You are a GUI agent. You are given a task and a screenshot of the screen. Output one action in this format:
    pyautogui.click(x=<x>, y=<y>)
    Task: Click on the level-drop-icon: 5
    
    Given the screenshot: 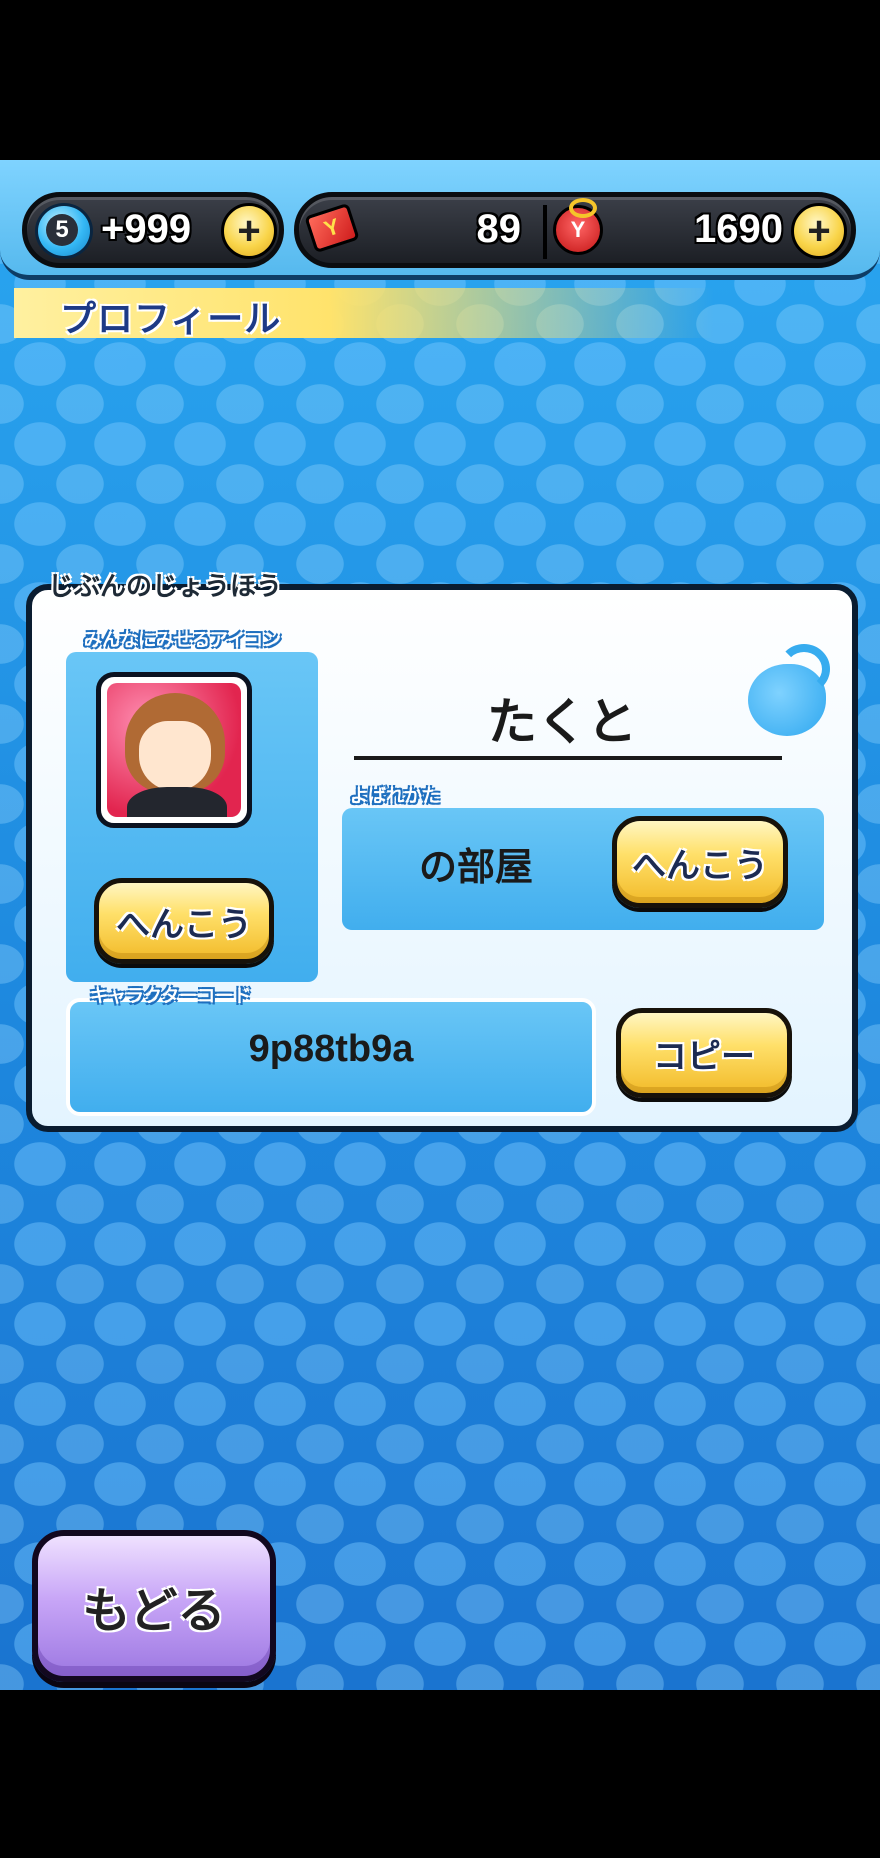 What is the action you would take?
    pyautogui.click(x=64, y=231)
    